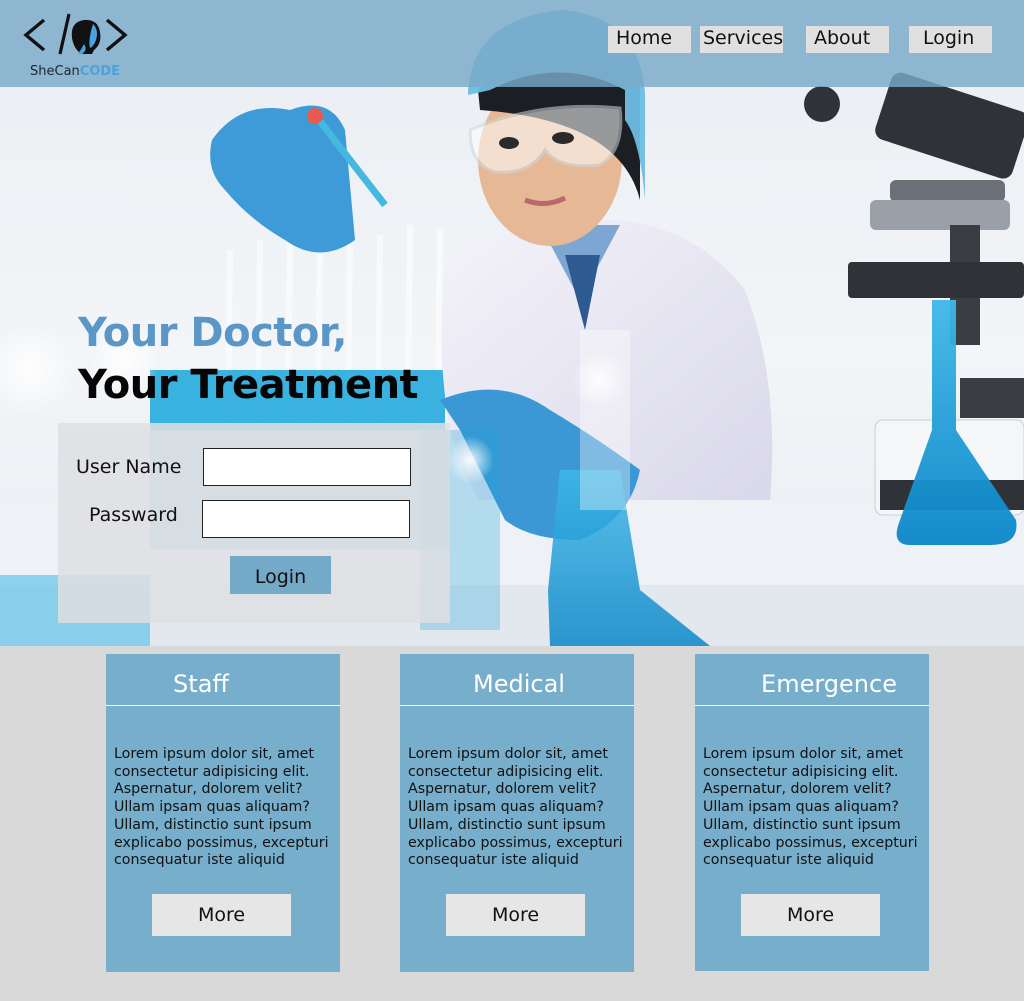 The image size is (1024, 1001). I want to click on brand-name: SheCanCODE, so click(75, 71).